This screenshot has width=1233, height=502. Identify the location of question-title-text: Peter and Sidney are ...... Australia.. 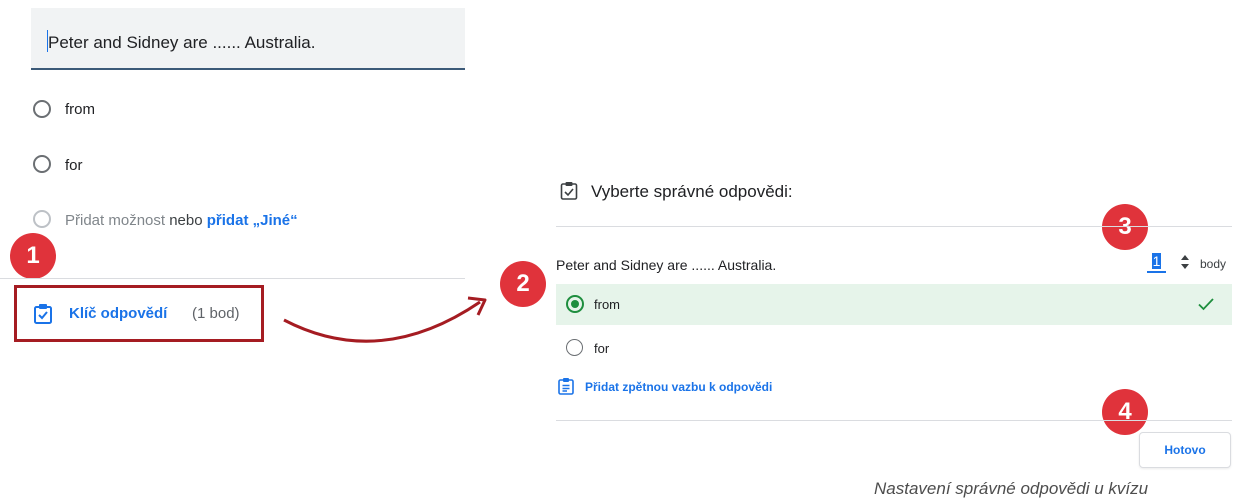
(182, 42).